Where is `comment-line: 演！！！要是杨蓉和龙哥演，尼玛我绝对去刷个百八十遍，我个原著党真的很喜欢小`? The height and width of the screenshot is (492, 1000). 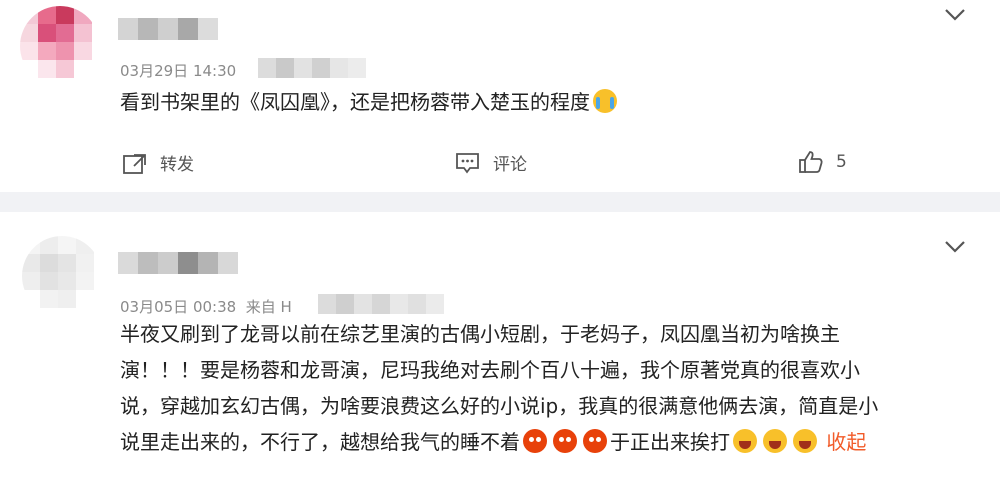 comment-line: 演！！！要是杨蓉和龙哥演，尼玛我绝对去刷个百八十遍，我个原著党真的很喜欢小 is located at coordinates (490, 370).